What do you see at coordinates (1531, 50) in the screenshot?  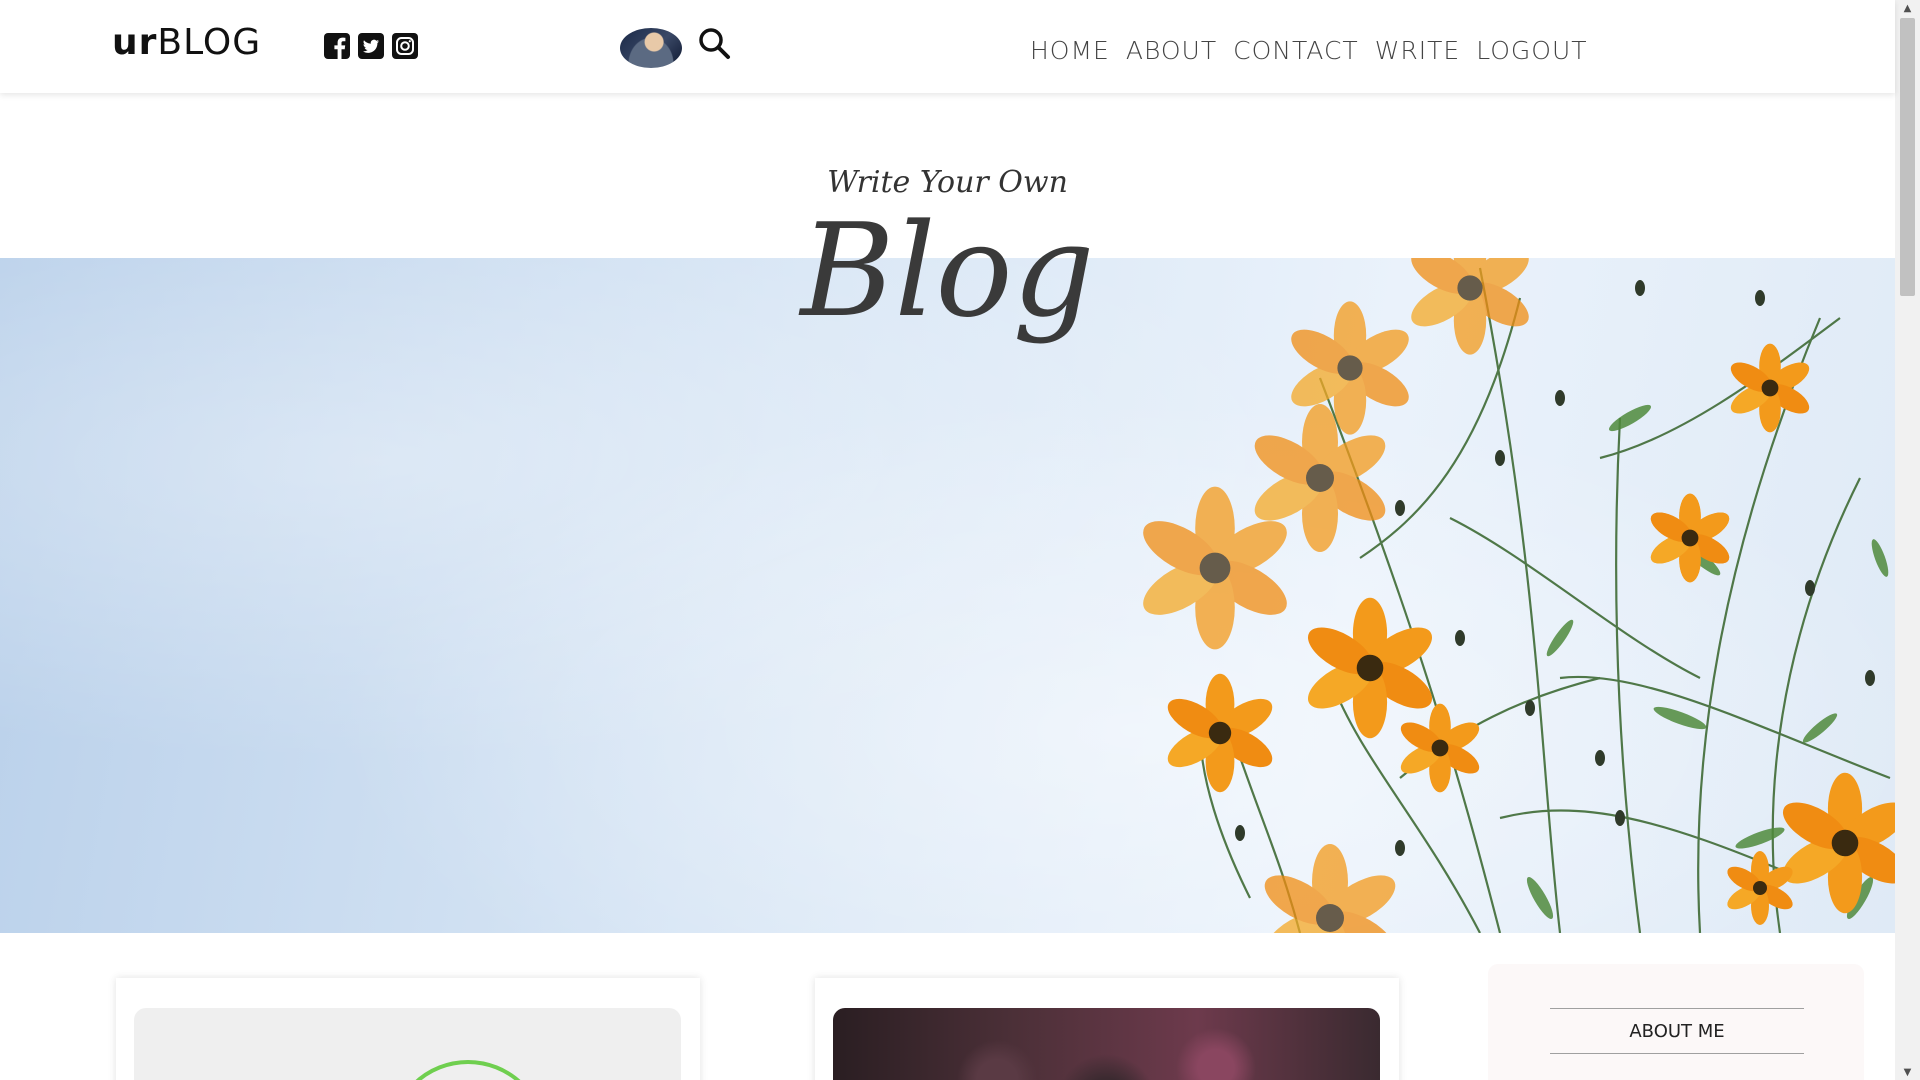 I see `nav-logout-link: LOGOUT` at bounding box center [1531, 50].